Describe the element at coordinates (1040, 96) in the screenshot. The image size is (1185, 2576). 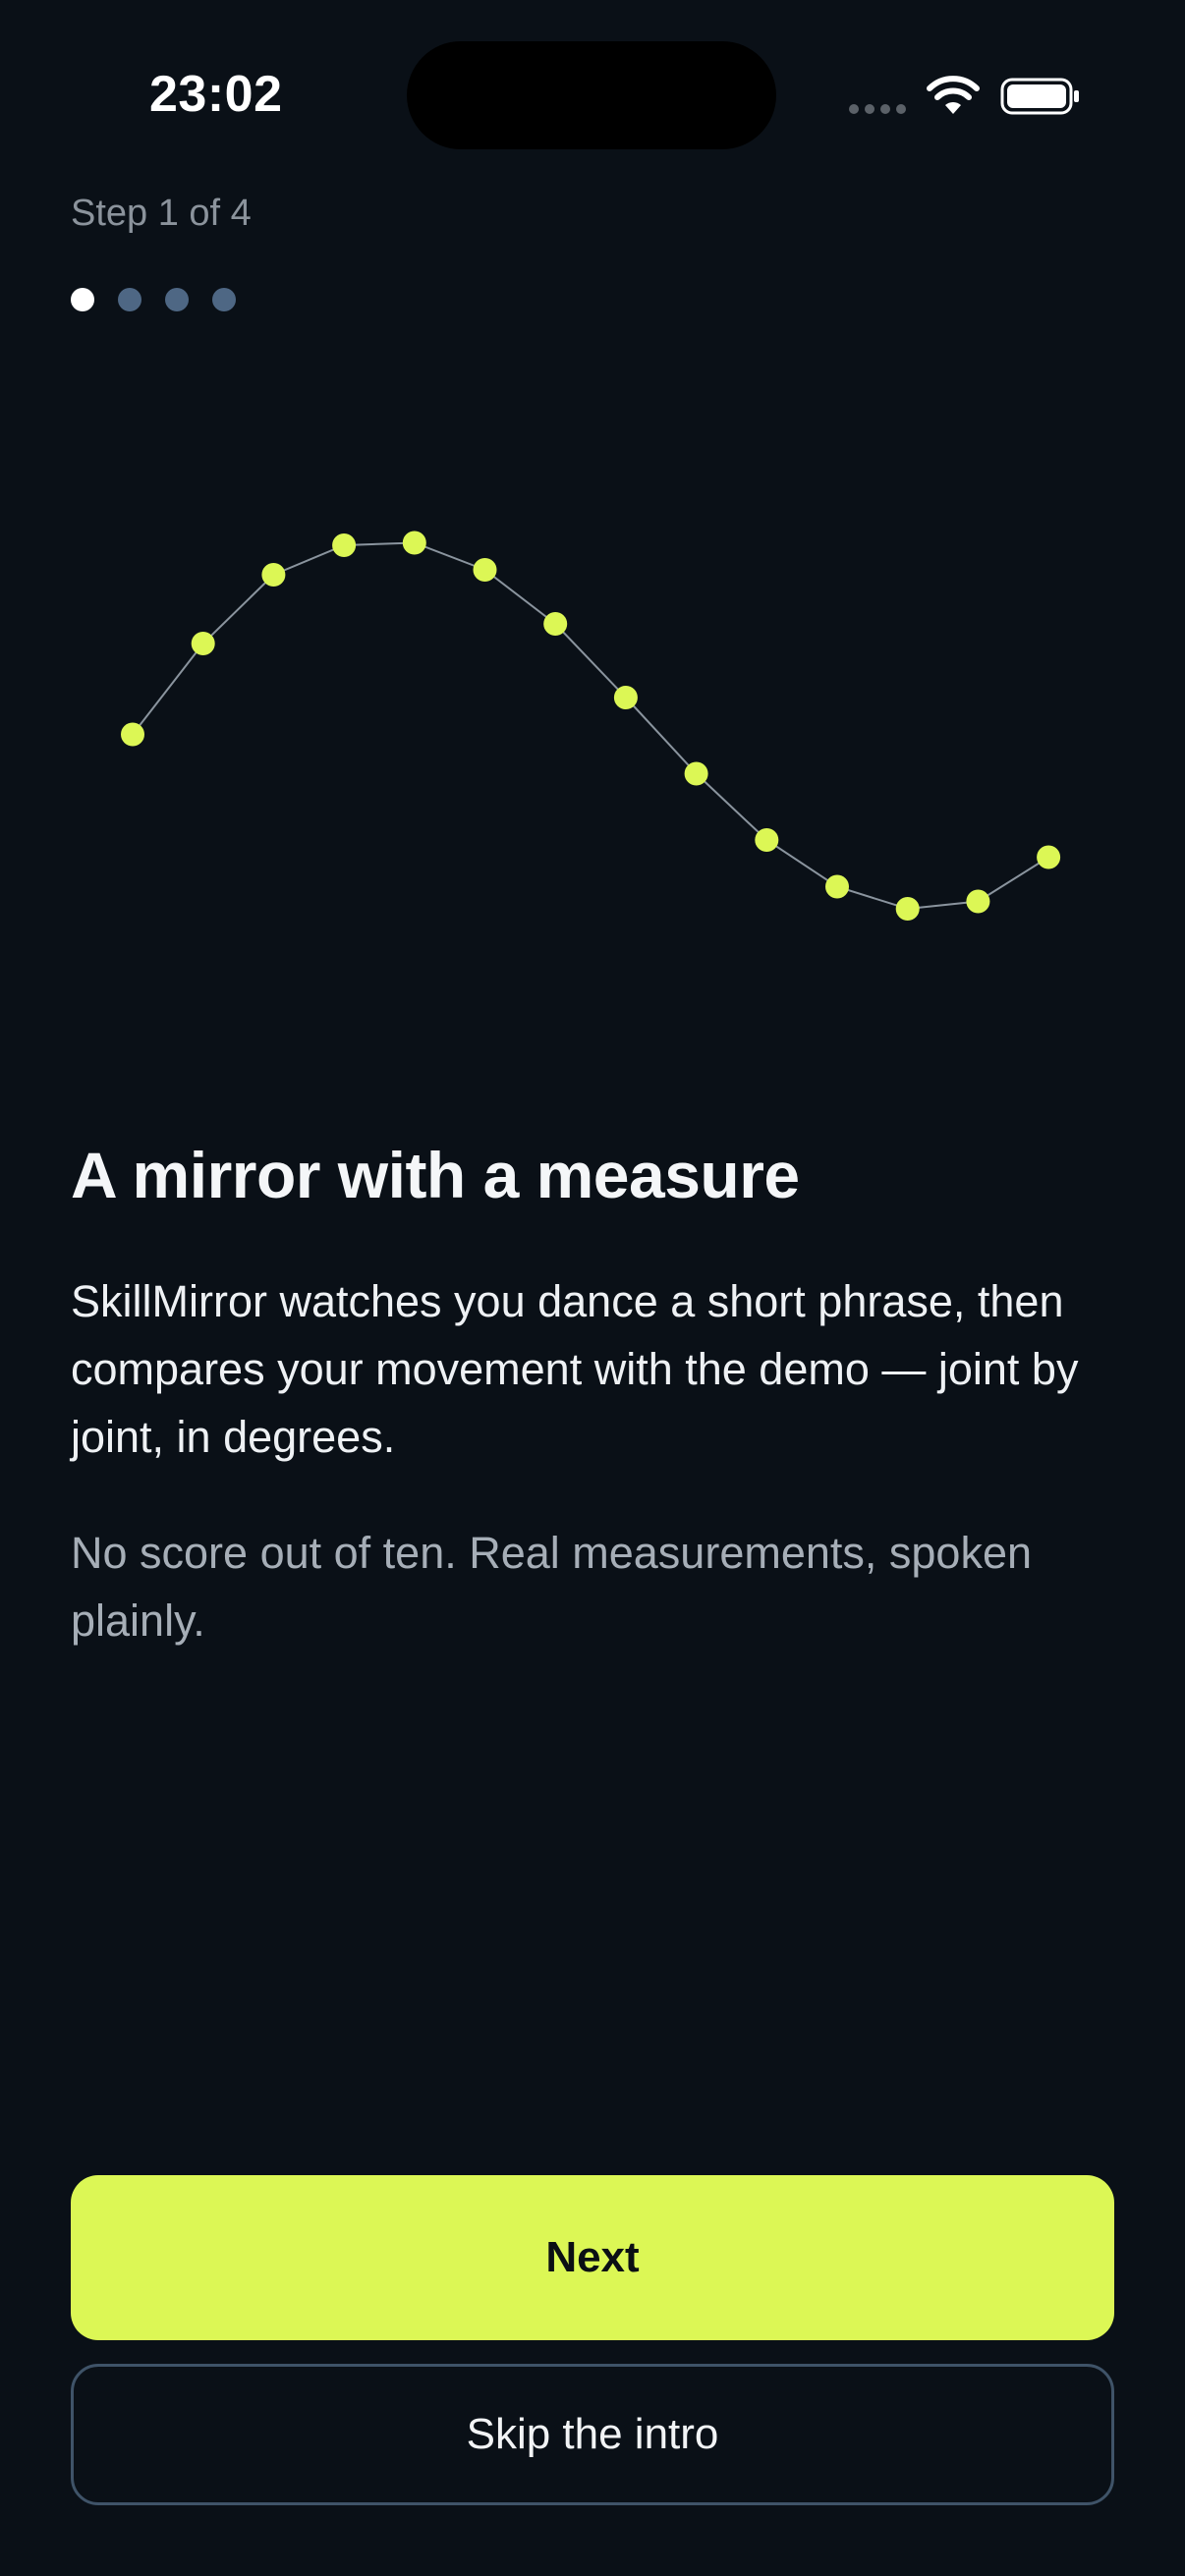
I see `battery-icon` at that location.